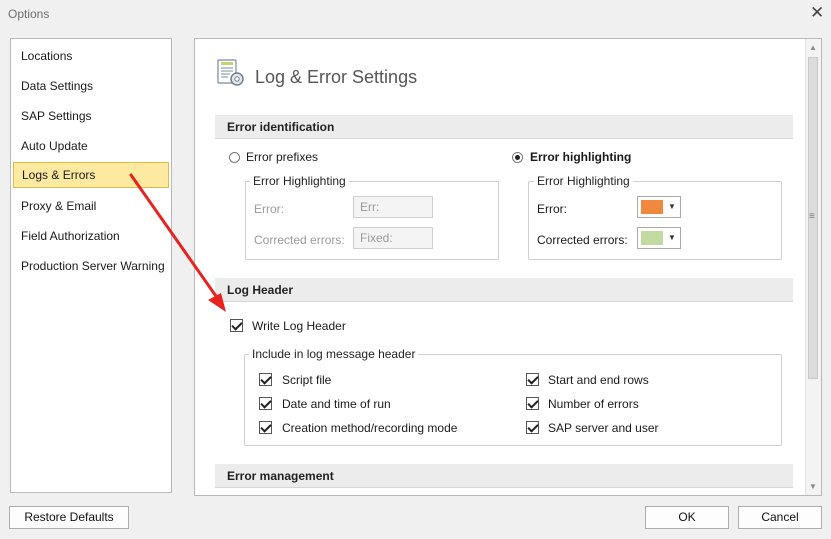 Image resolution: width=831 pixels, height=539 pixels. Describe the element at coordinates (552, 209) in the screenshot. I see `highlight-error-label: Error:` at that location.